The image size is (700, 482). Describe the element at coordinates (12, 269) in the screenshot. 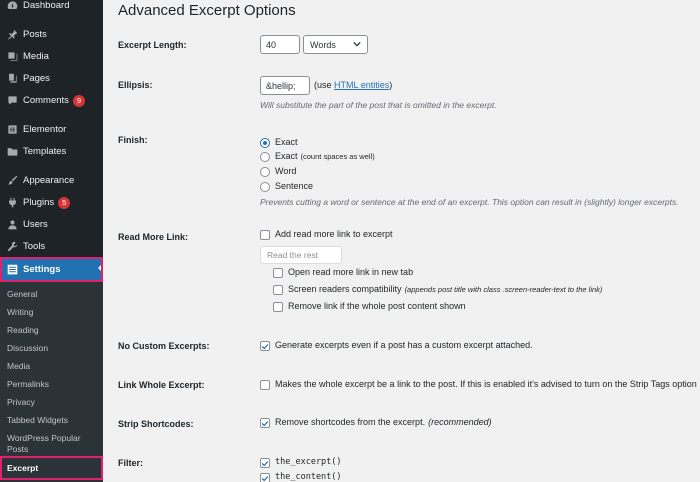

I see `settings-icon` at that location.